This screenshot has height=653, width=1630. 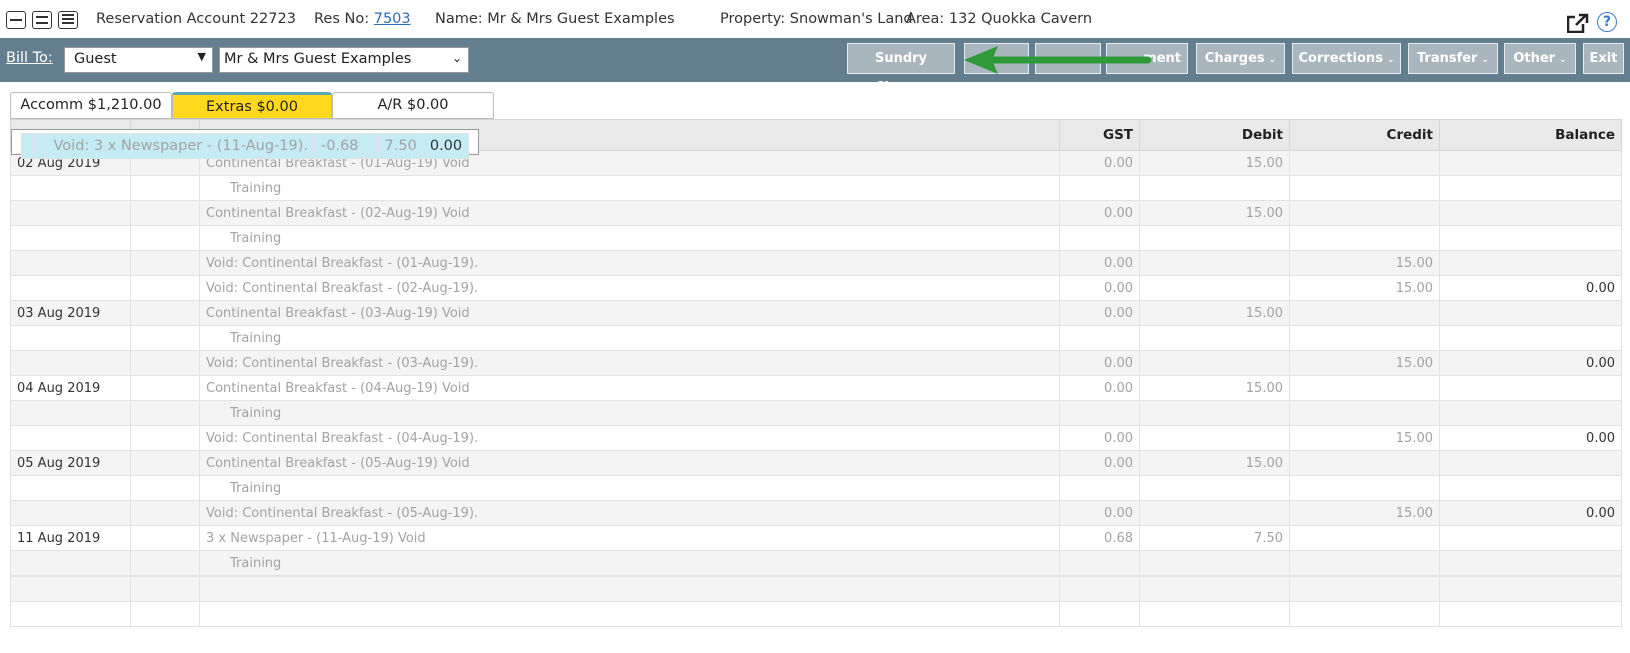 I want to click on column-header-gst: GST, so click(x=1099, y=135).